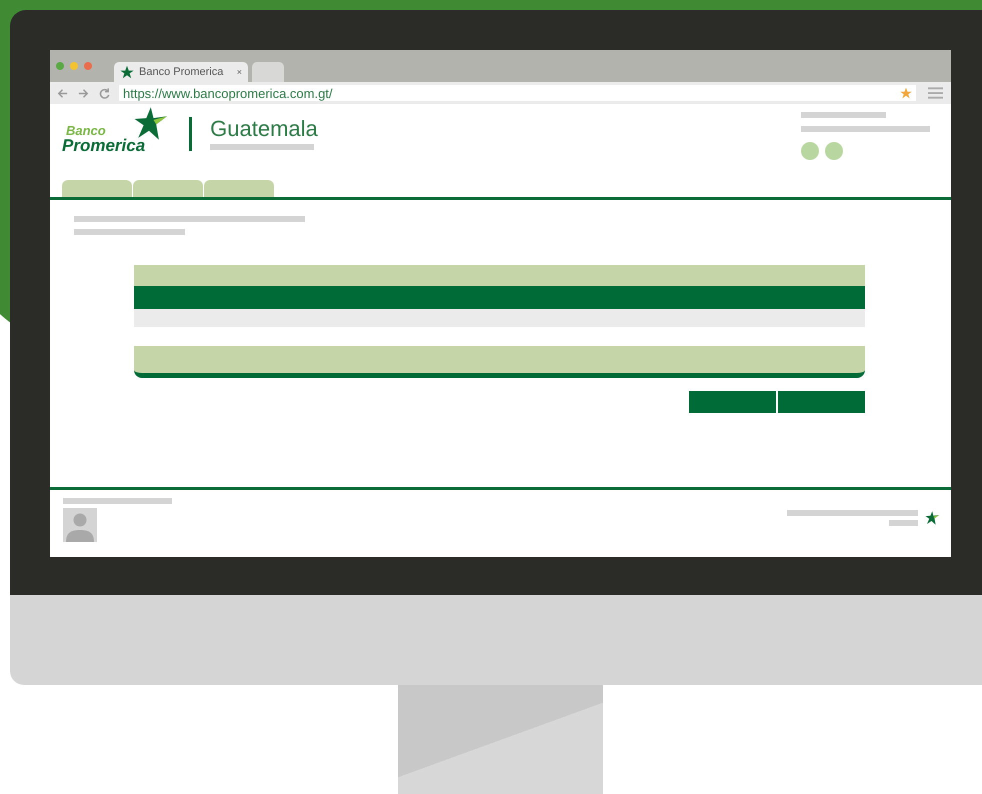 Image resolution: width=982 pixels, height=794 pixels. What do you see at coordinates (104, 145) in the screenshot?
I see `logo-text: Promerica` at bounding box center [104, 145].